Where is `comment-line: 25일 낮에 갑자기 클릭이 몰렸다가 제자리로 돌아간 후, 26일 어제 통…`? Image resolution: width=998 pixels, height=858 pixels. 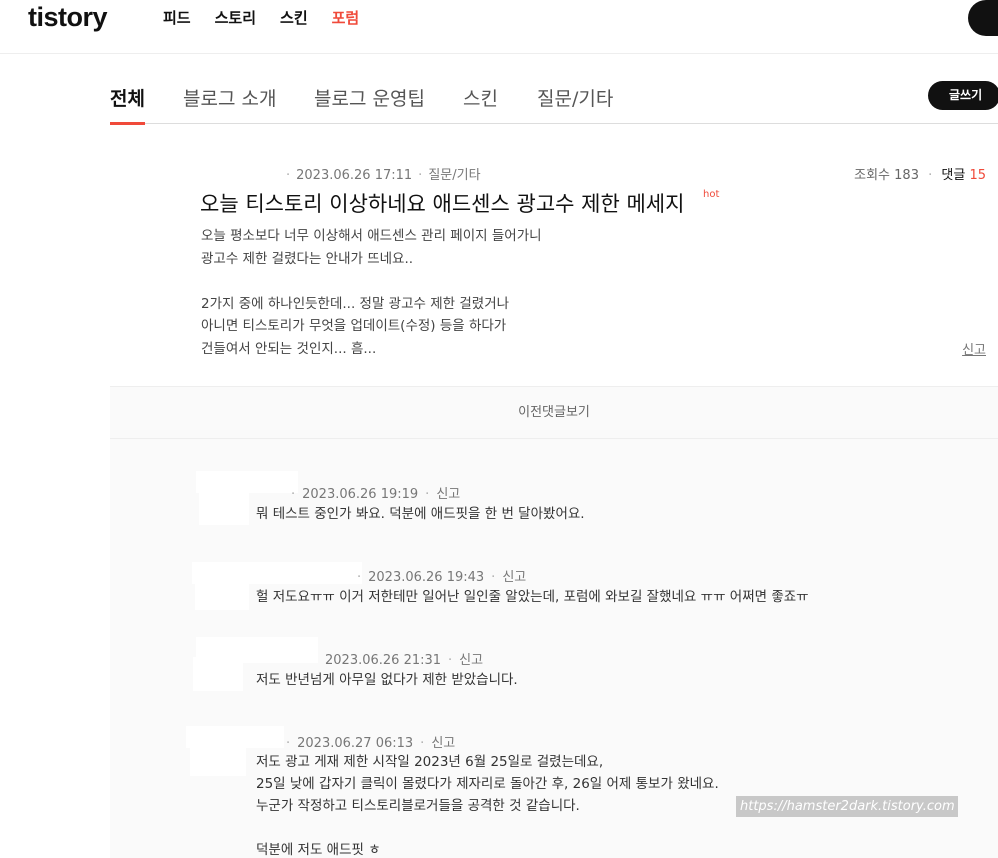
comment-line: 25일 낮에 갑자기 클릭이 몰렸다가 제자리로 돌아간 후, 26일 어제 통… is located at coordinates (487, 784).